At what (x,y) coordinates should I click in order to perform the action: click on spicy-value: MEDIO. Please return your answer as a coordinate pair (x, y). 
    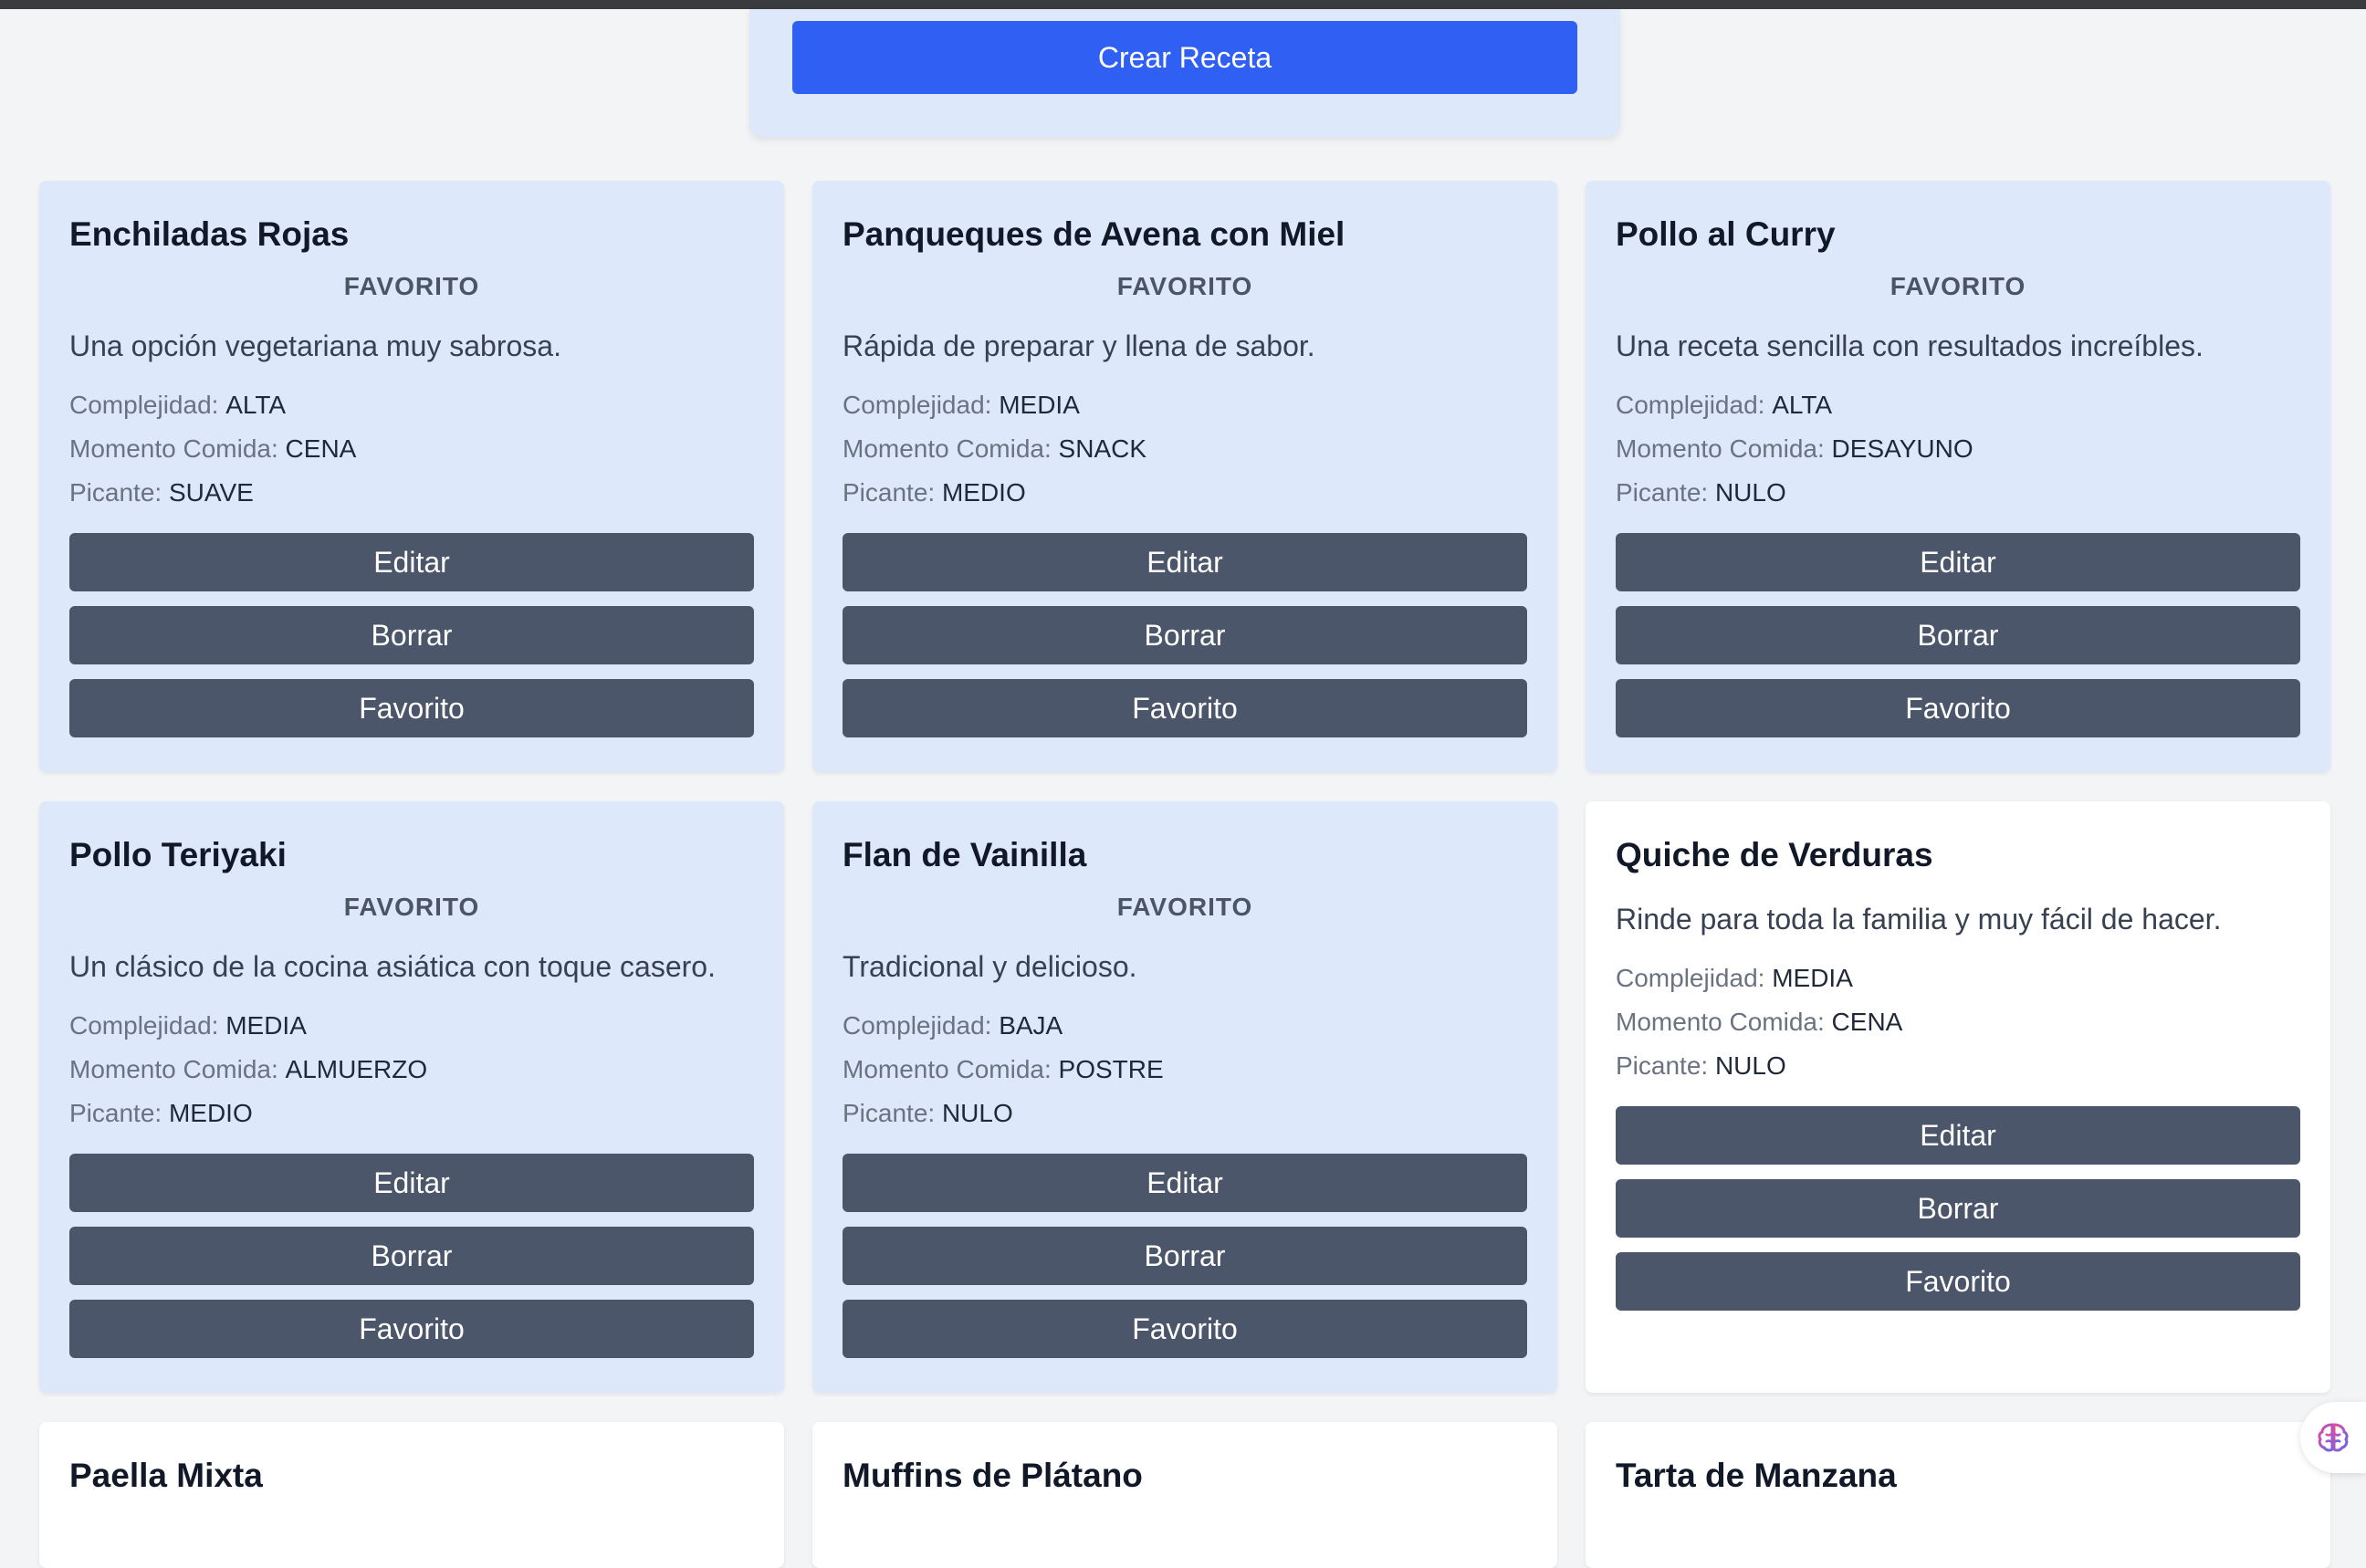
    Looking at the image, I should click on (983, 492).